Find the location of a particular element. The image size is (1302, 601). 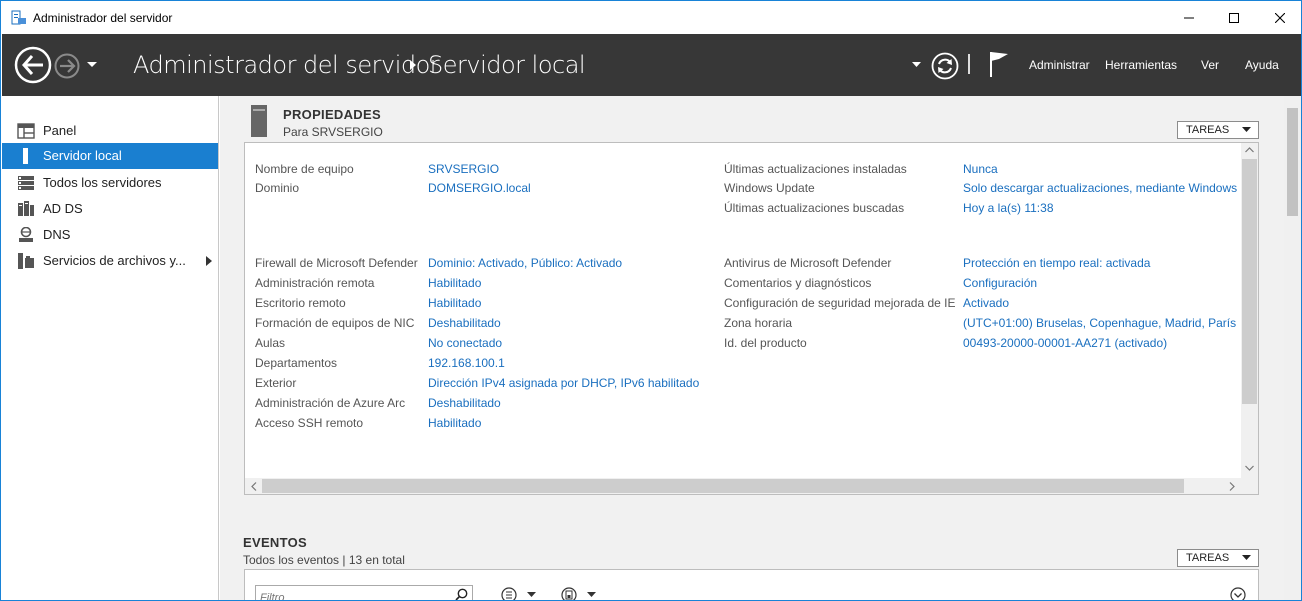

menu-ayuda: Ayuda is located at coordinates (1262, 65).